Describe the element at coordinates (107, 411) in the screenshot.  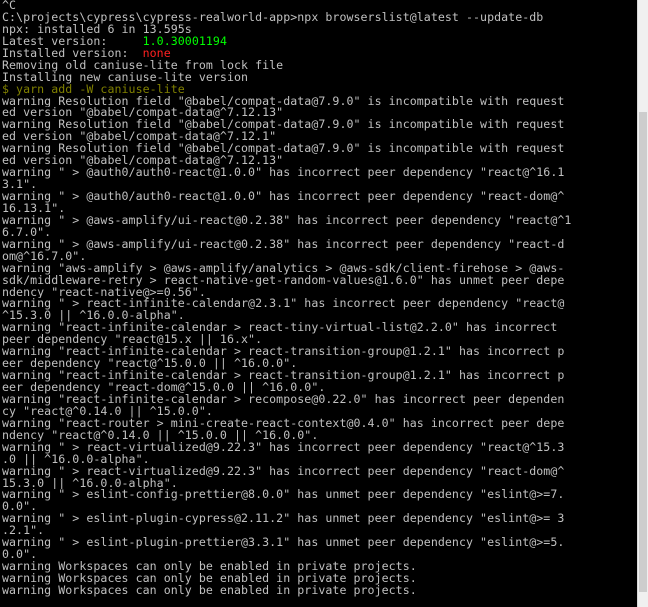
I see `terminal-line: cy "react@^0.14.0 || ^15.0.0".` at that location.